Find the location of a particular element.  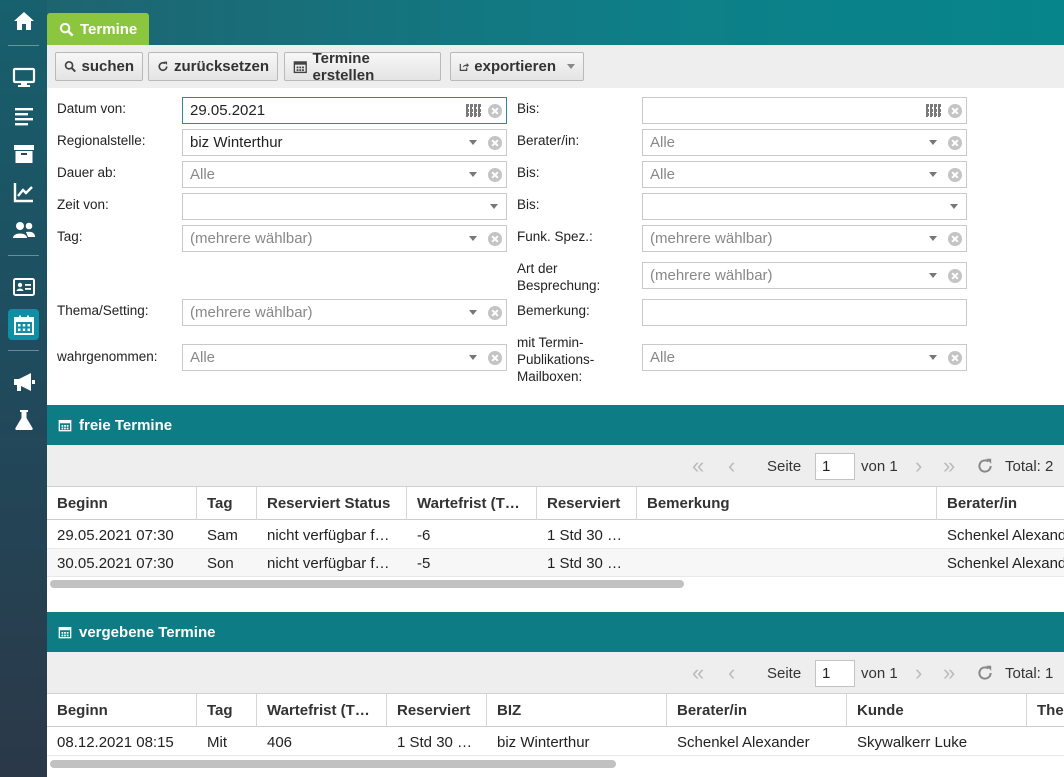

search-button-label: suchen is located at coordinates (107, 66).